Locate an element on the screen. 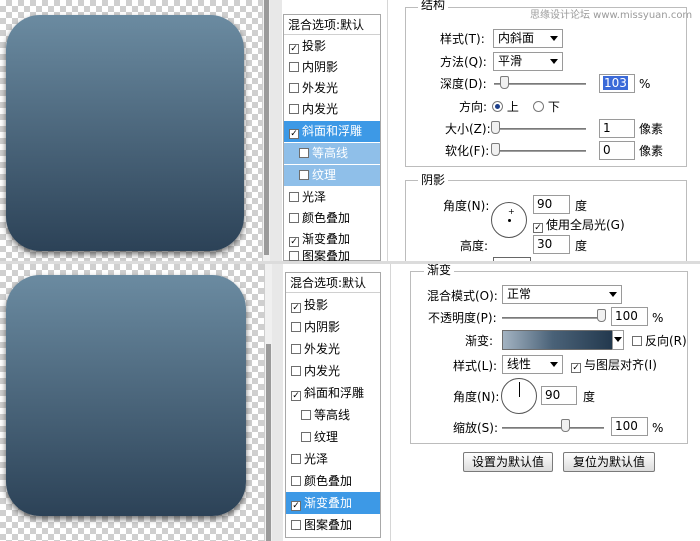  global-light-checkbox: ✓ 使用全局光(G) is located at coordinates (579, 225).